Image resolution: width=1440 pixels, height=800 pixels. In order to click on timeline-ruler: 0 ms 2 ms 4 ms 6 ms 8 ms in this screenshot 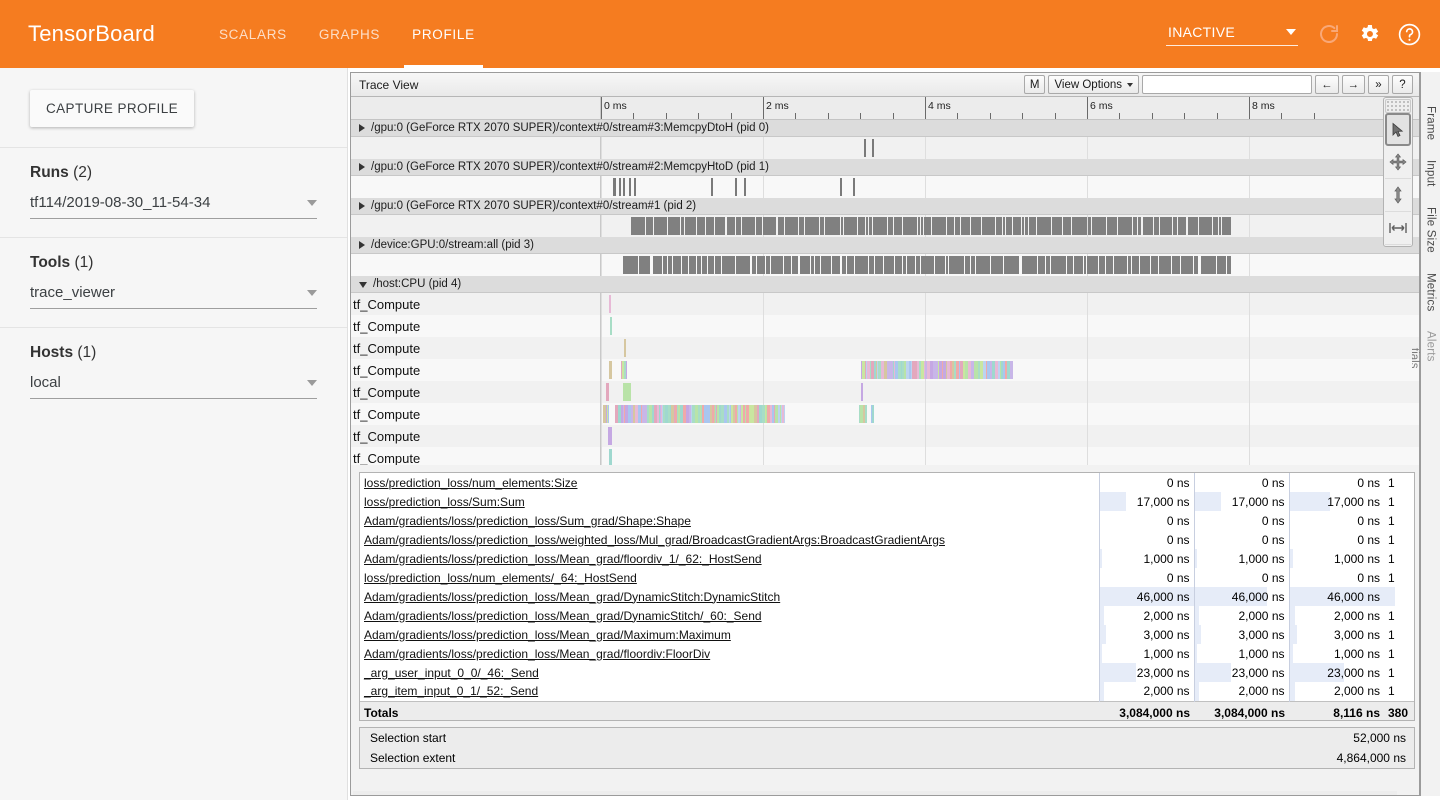, I will do `click(885, 108)`.